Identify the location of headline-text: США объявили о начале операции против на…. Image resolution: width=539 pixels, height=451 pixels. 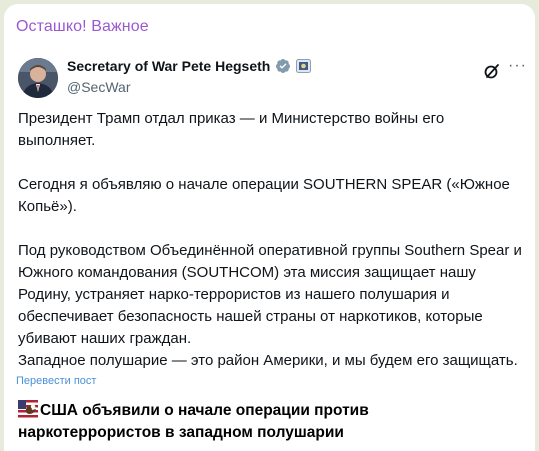
(193, 421).